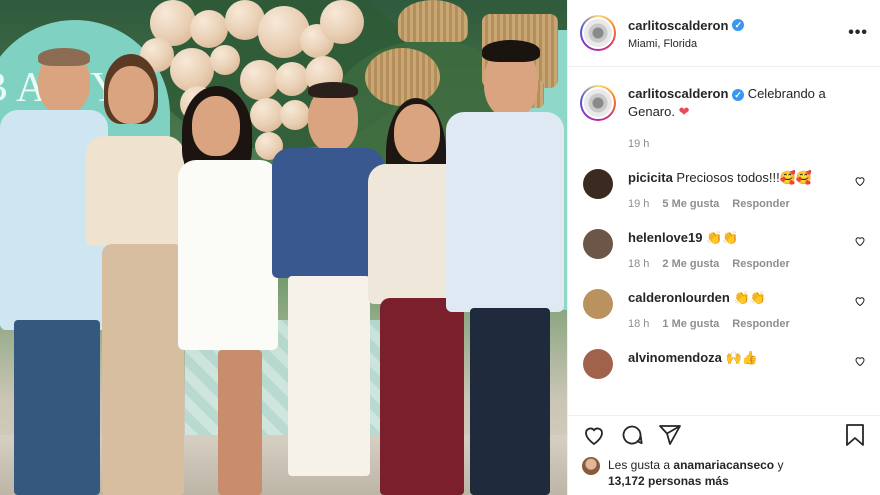  What do you see at coordinates (858, 33) in the screenshot?
I see `more-options-icon: •••` at bounding box center [858, 33].